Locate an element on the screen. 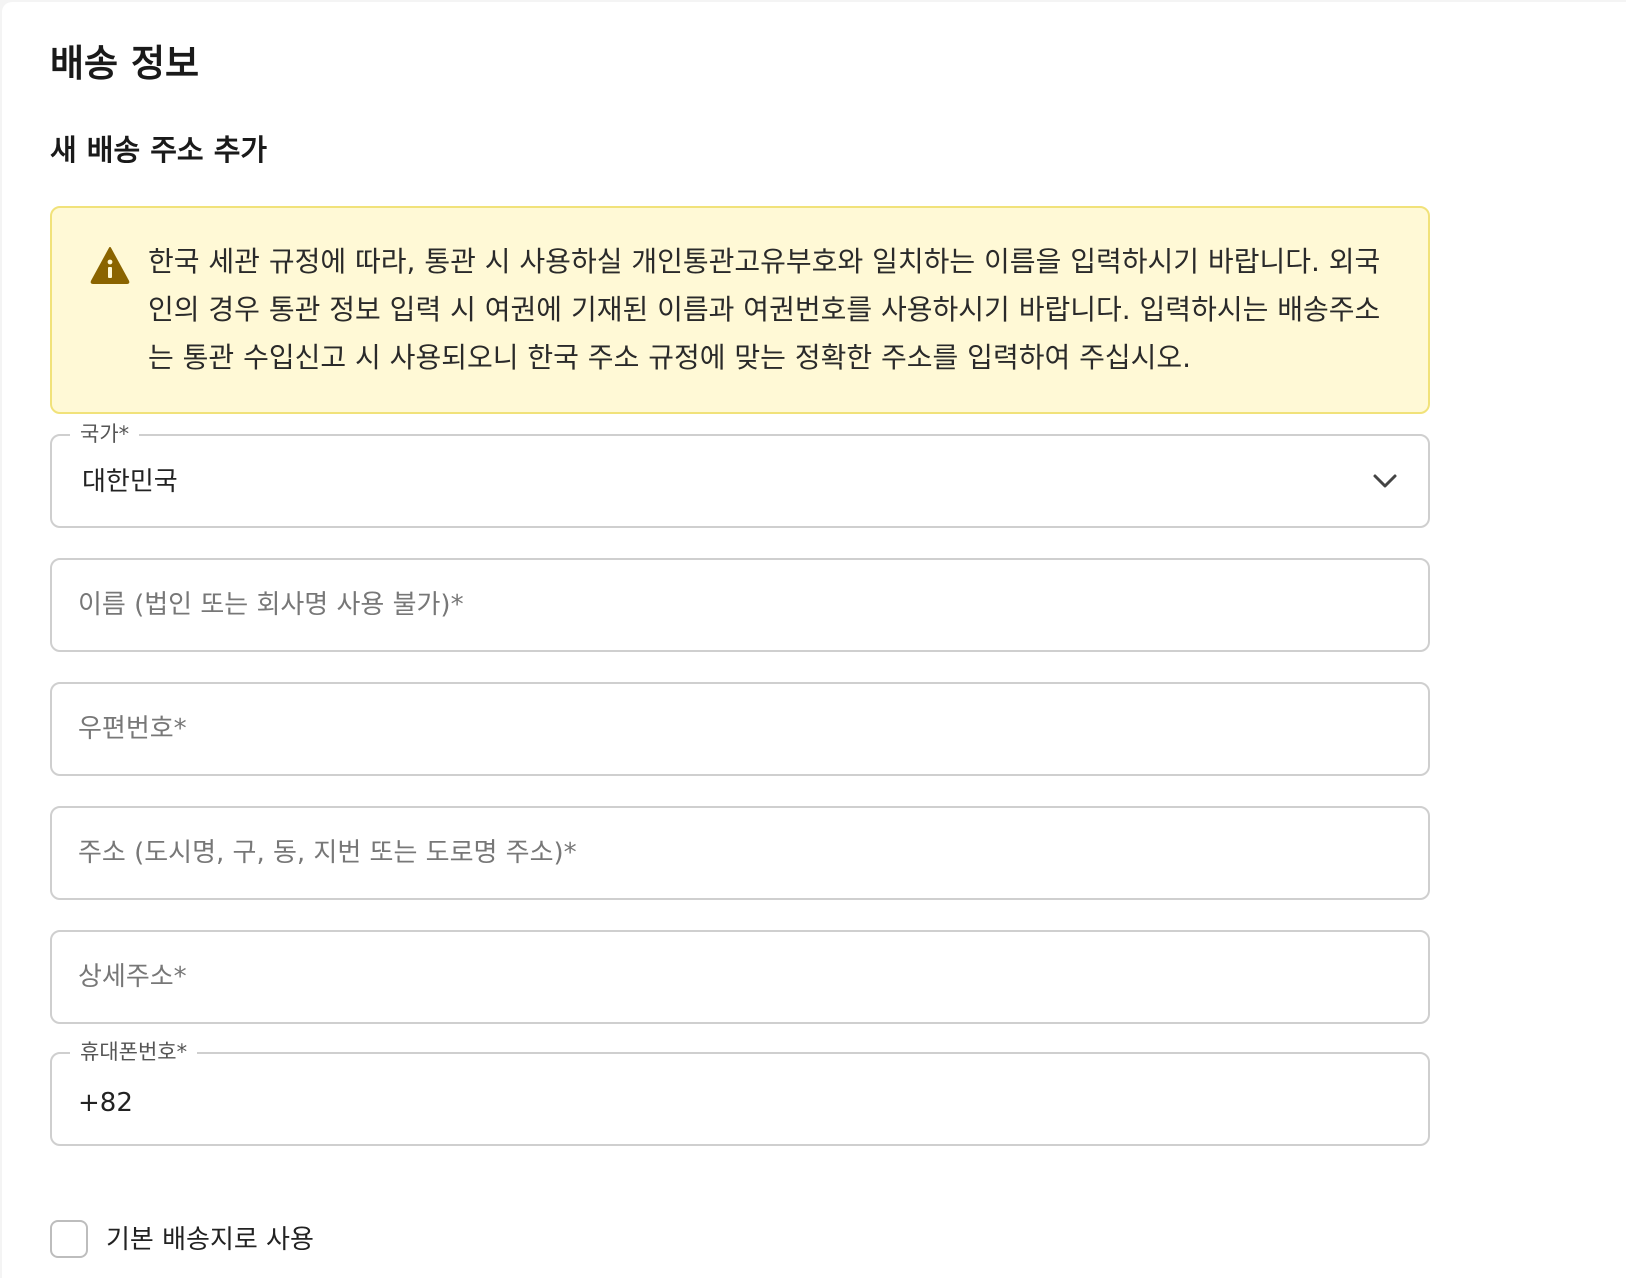  phone-field: 휴대폰번호* is located at coordinates (740, 1093).